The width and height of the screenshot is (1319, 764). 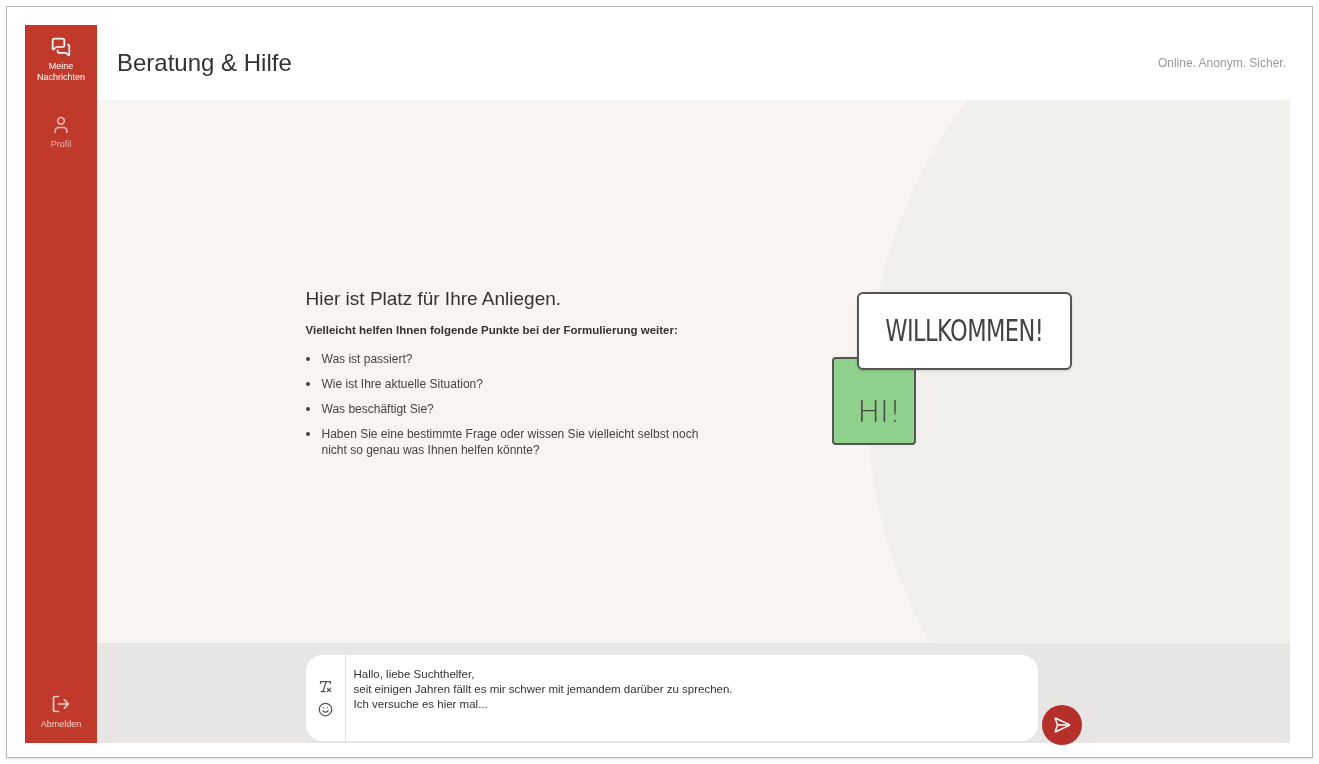 What do you see at coordinates (515, 358) in the screenshot?
I see `hint-point: Was ist passiert?` at bounding box center [515, 358].